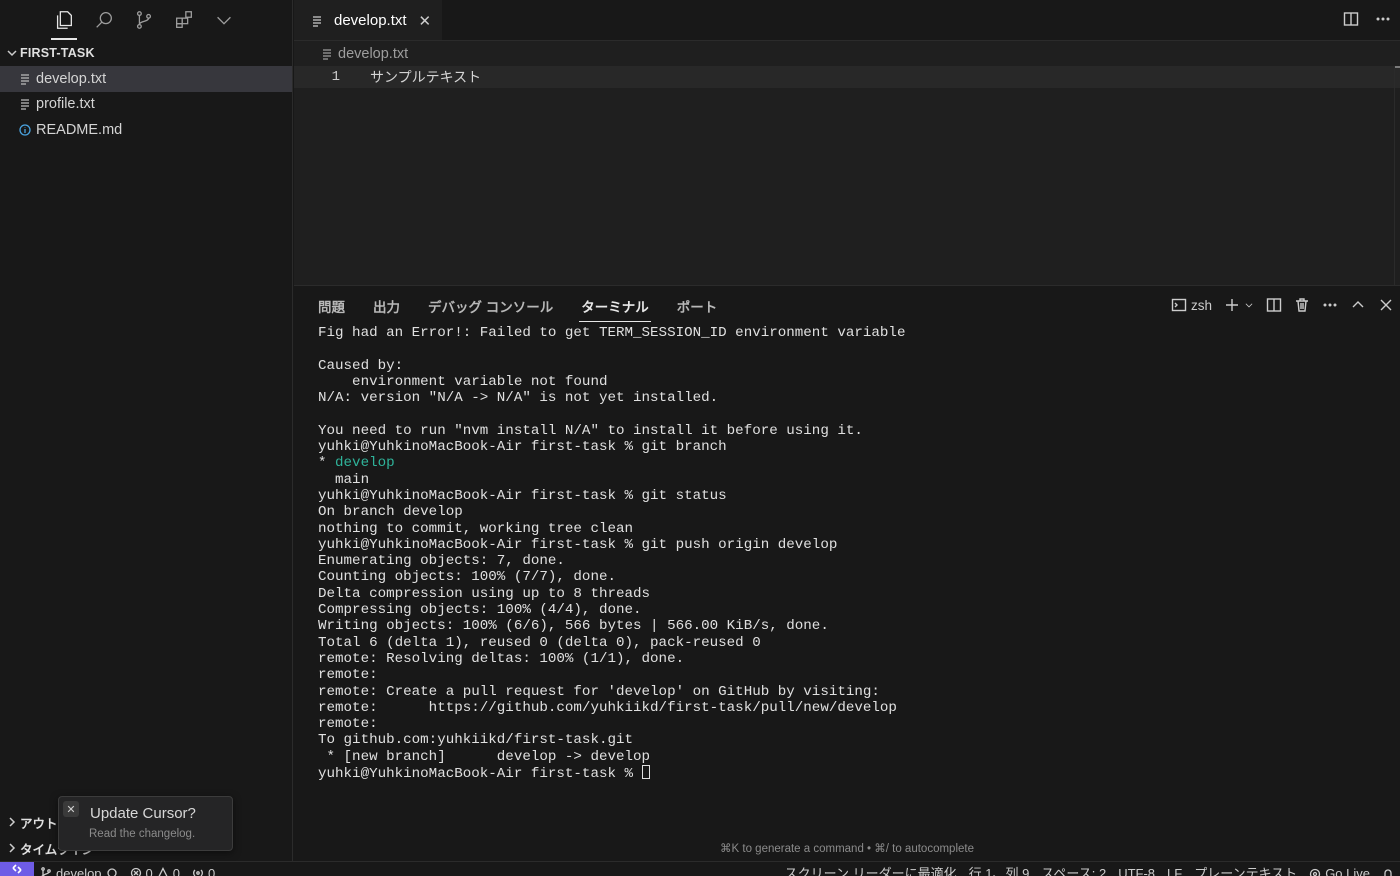 Image resolution: width=1400 pixels, height=876 pixels. Describe the element at coordinates (57, 53) in the screenshot. I see `explorer-folder-title: FIRST-TASK` at that location.